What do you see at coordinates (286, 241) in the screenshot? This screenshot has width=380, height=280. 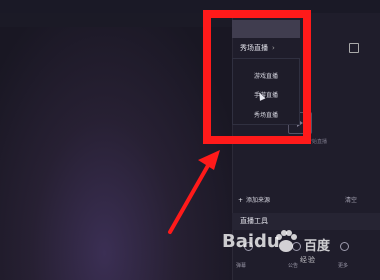 I see `paw-logo-icon` at bounding box center [286, 241].